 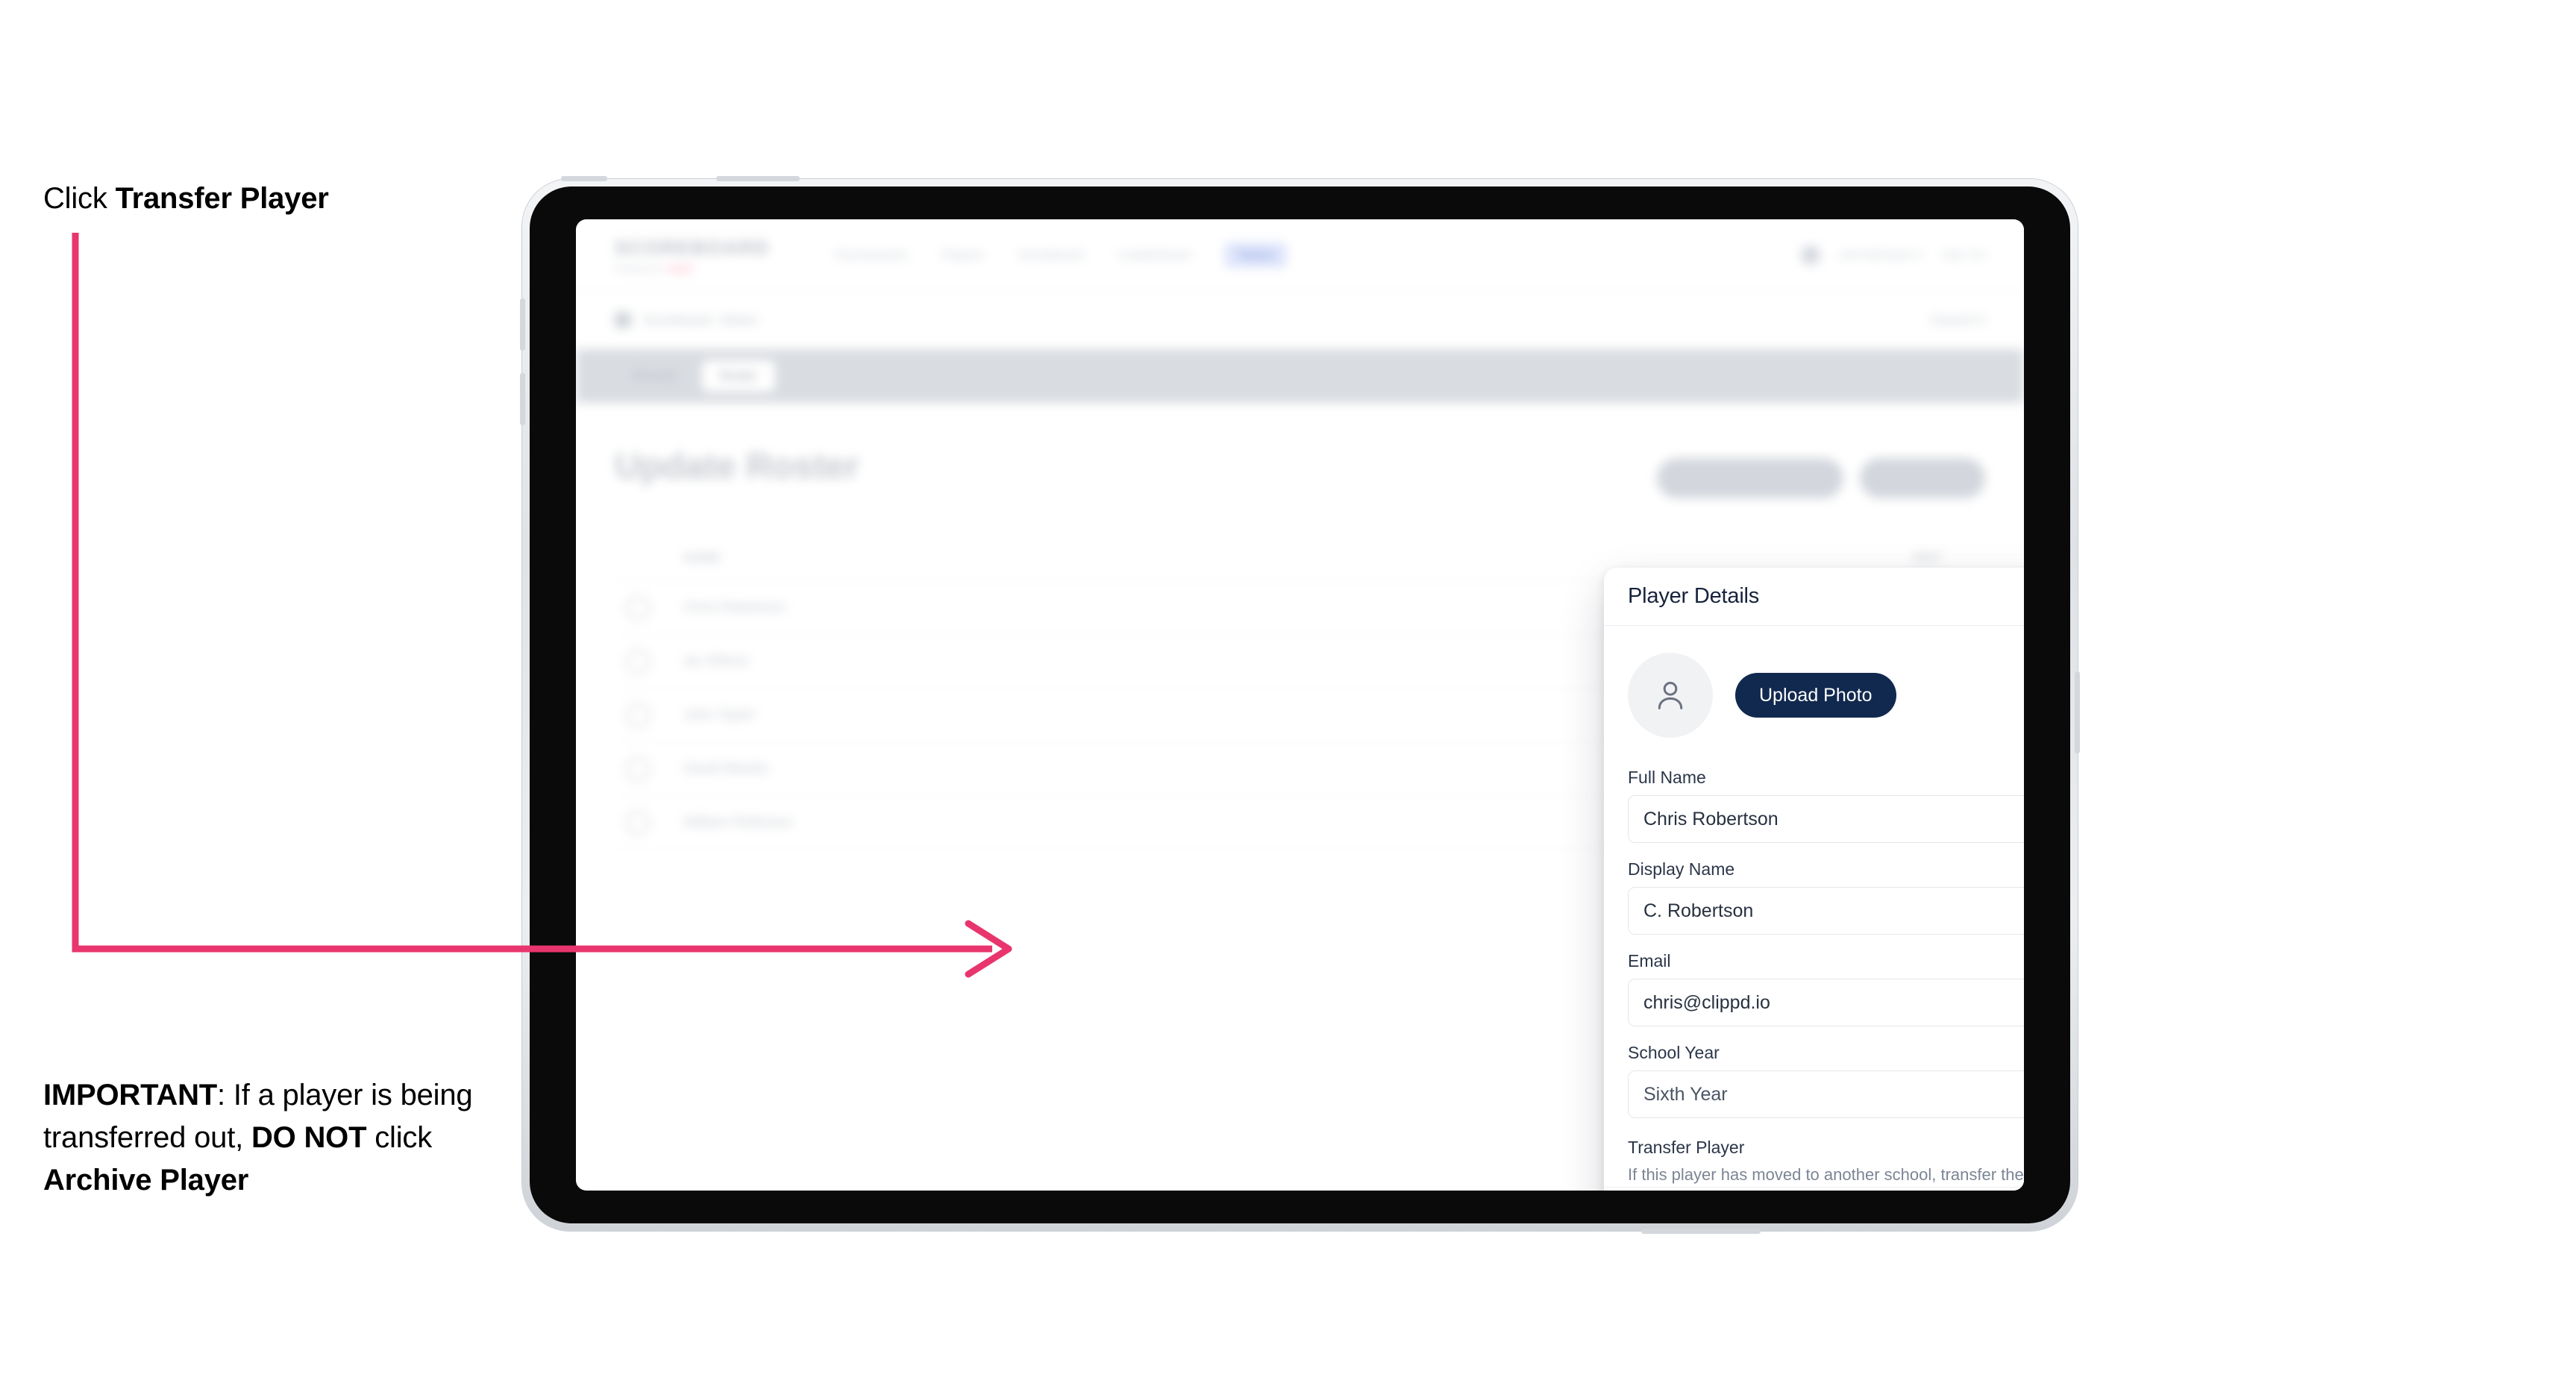 What do you see at coordinates (222, 198) in the screenshot?
I see `annotation-top-bold: Transfer Player` at bounding box center [222, 198].